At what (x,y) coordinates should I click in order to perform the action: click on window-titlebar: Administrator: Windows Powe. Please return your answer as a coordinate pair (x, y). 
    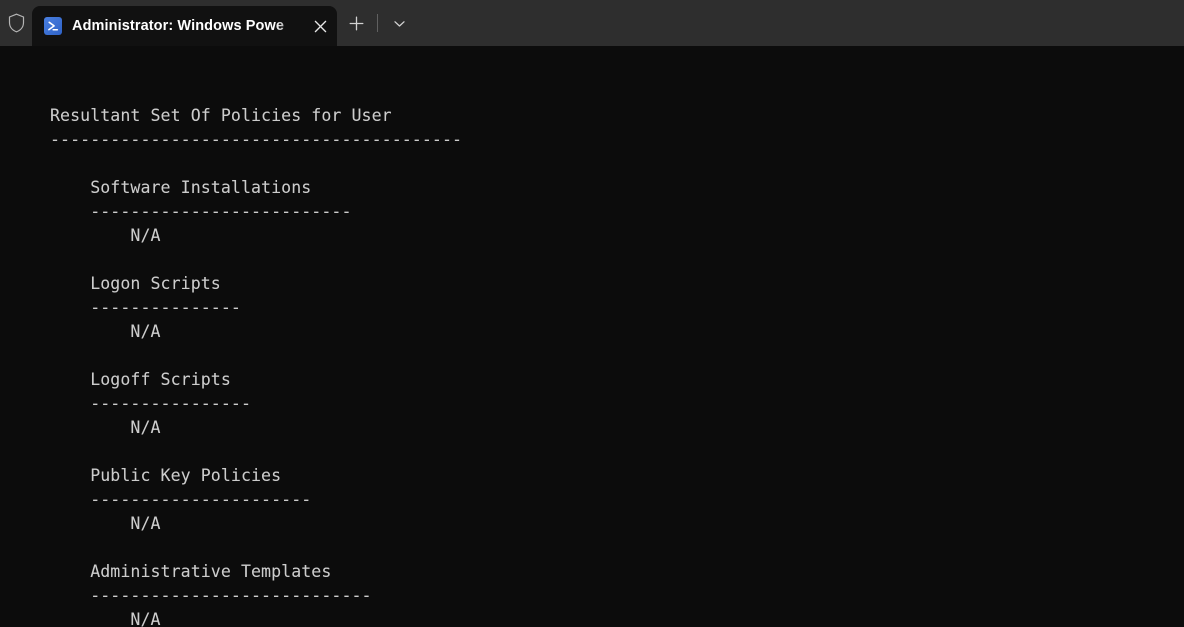
    Looking at the image, I should click on (592, 23).